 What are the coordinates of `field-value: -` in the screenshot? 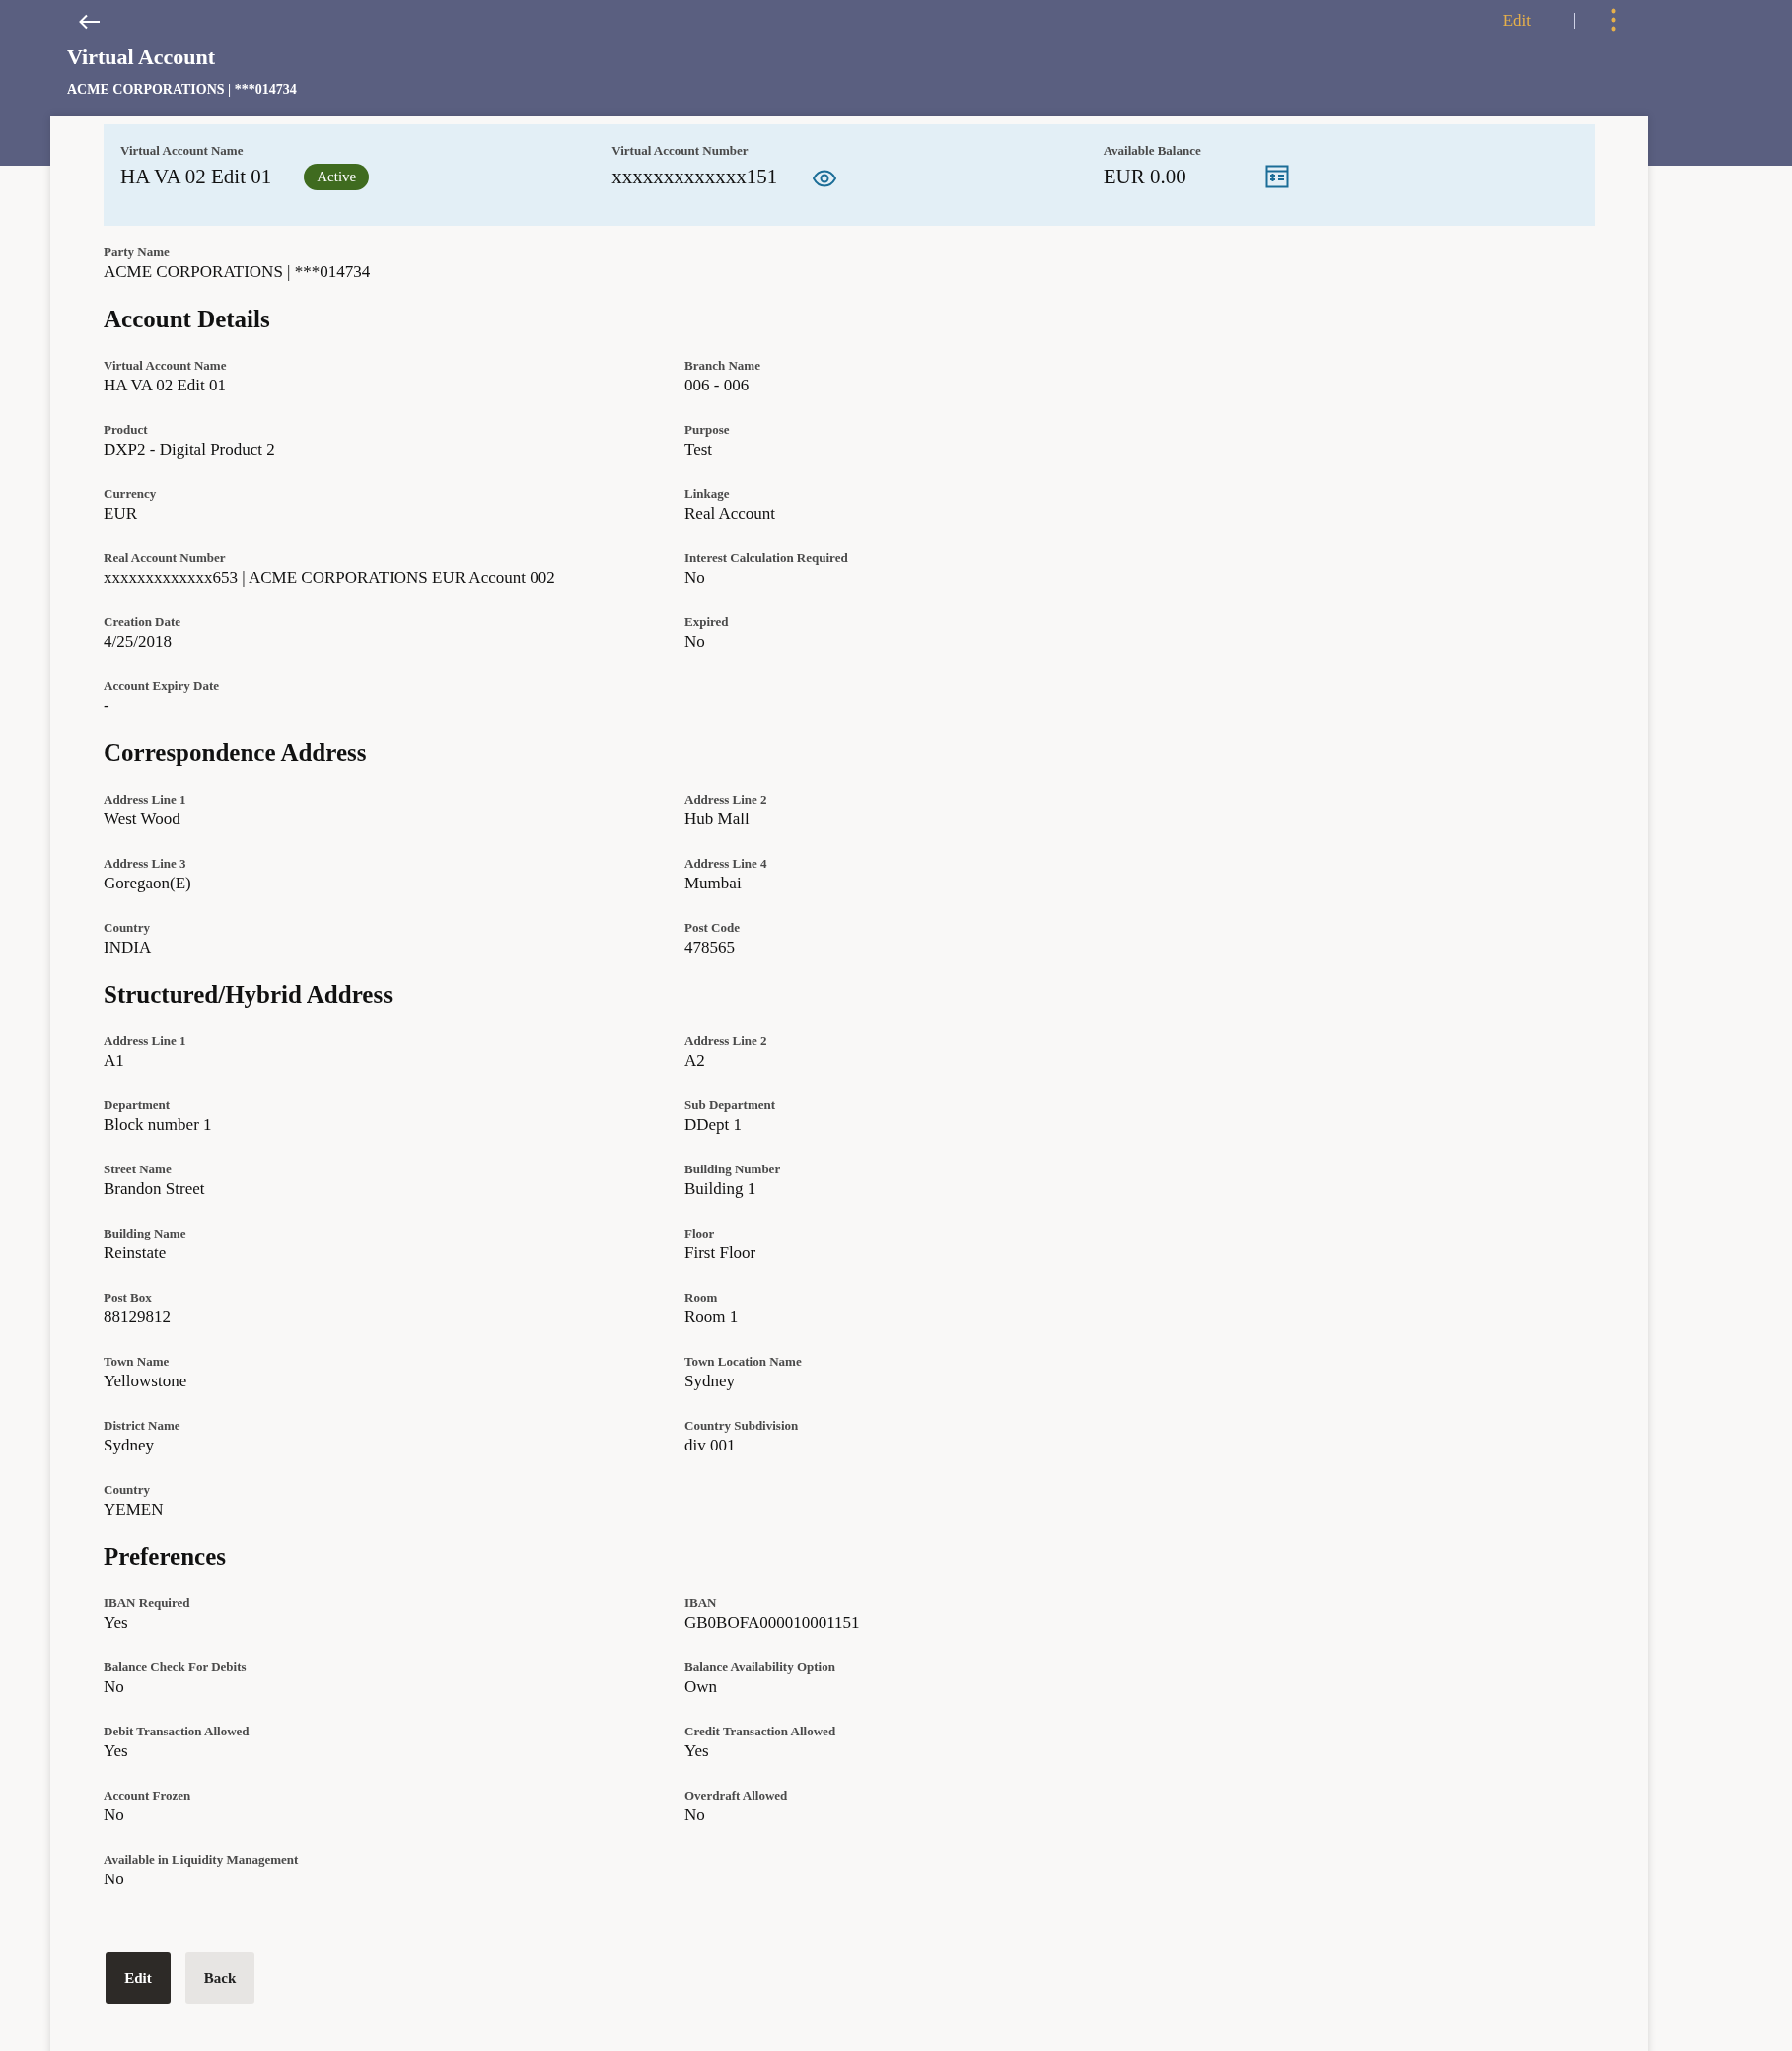 It's located at (107, 706).